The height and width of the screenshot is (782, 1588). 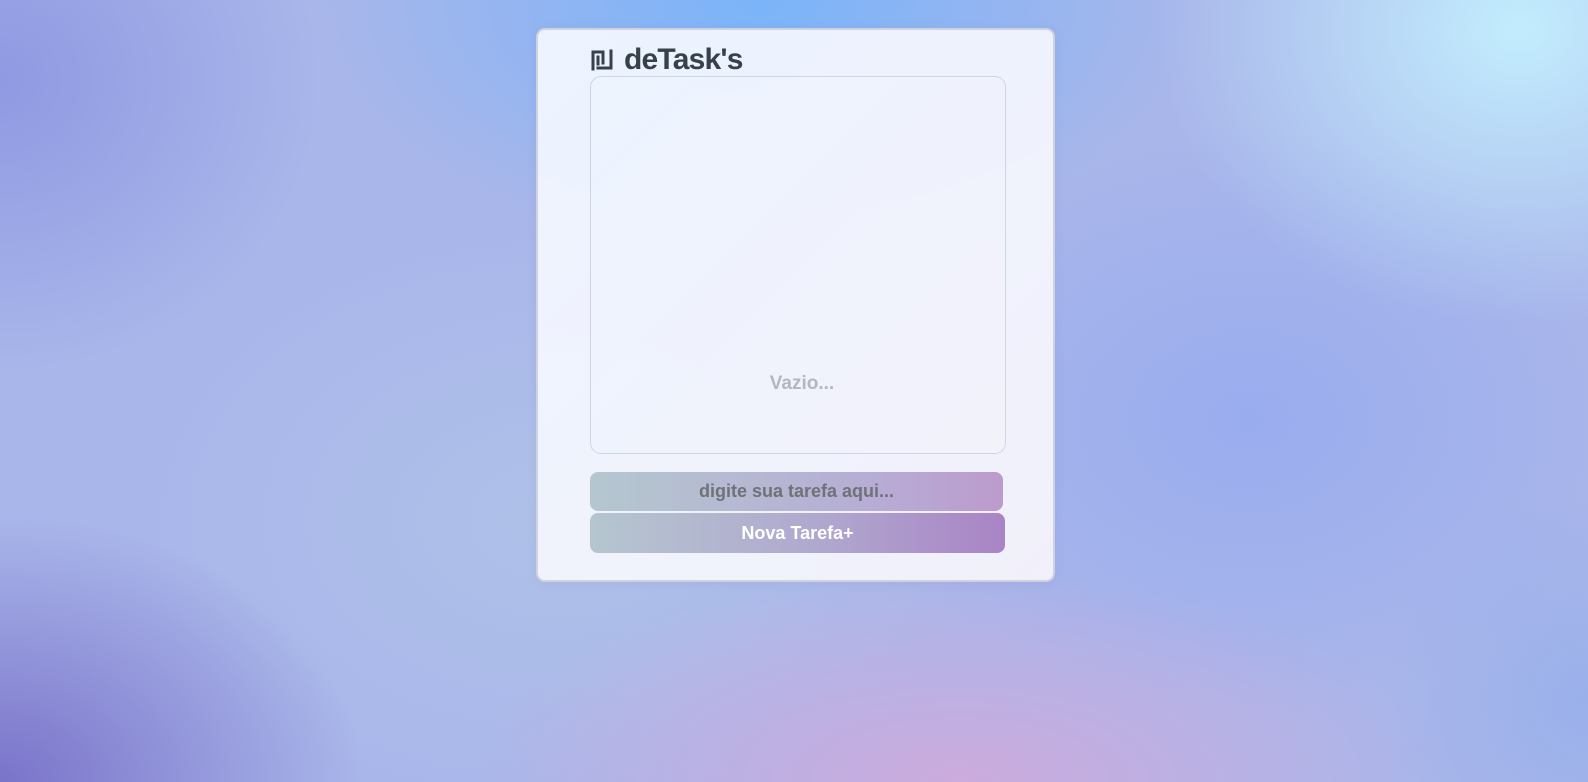 What do you see at coordinates (797, 533) in the screenshot?
I see `new-task-button: Nova Tarefa+` at bounding box center [797, 533].